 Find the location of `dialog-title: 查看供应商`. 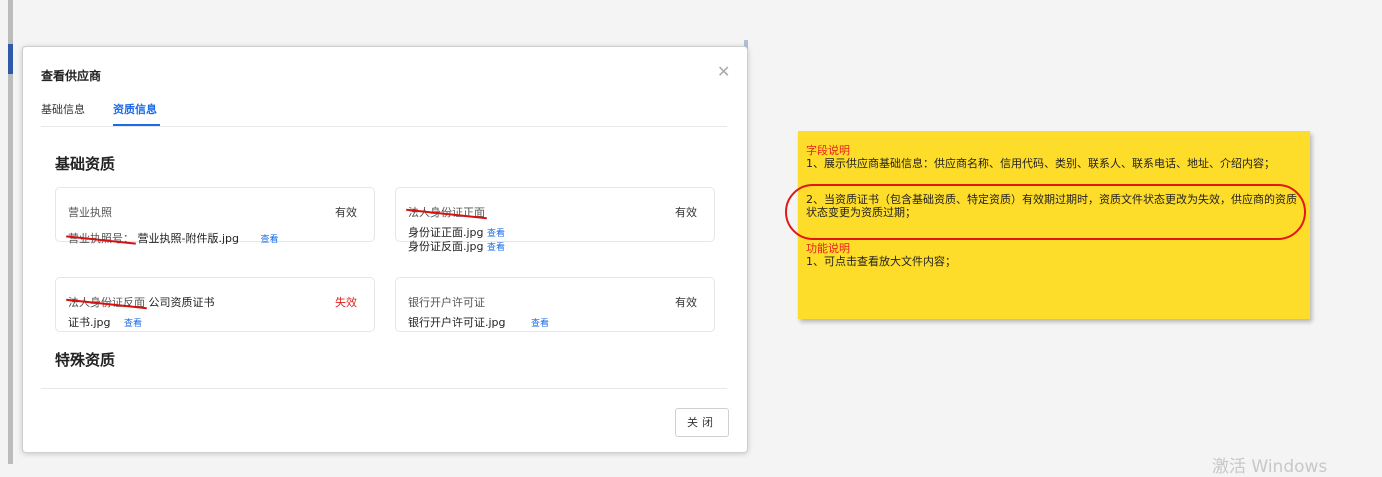

dialog-title: 查看供应商 is located at coordinates (71, 76).